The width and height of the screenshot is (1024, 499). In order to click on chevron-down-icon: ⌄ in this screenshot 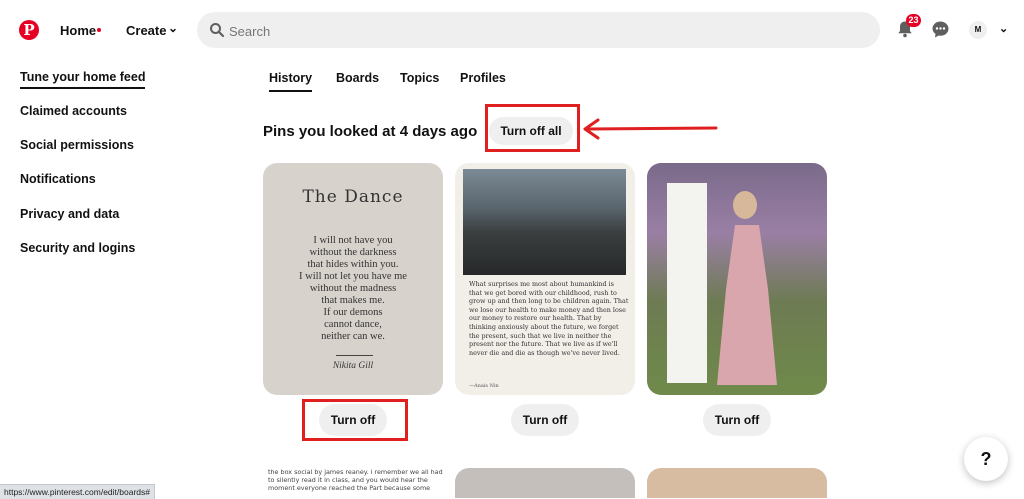, I will do `click(173, 28)`.